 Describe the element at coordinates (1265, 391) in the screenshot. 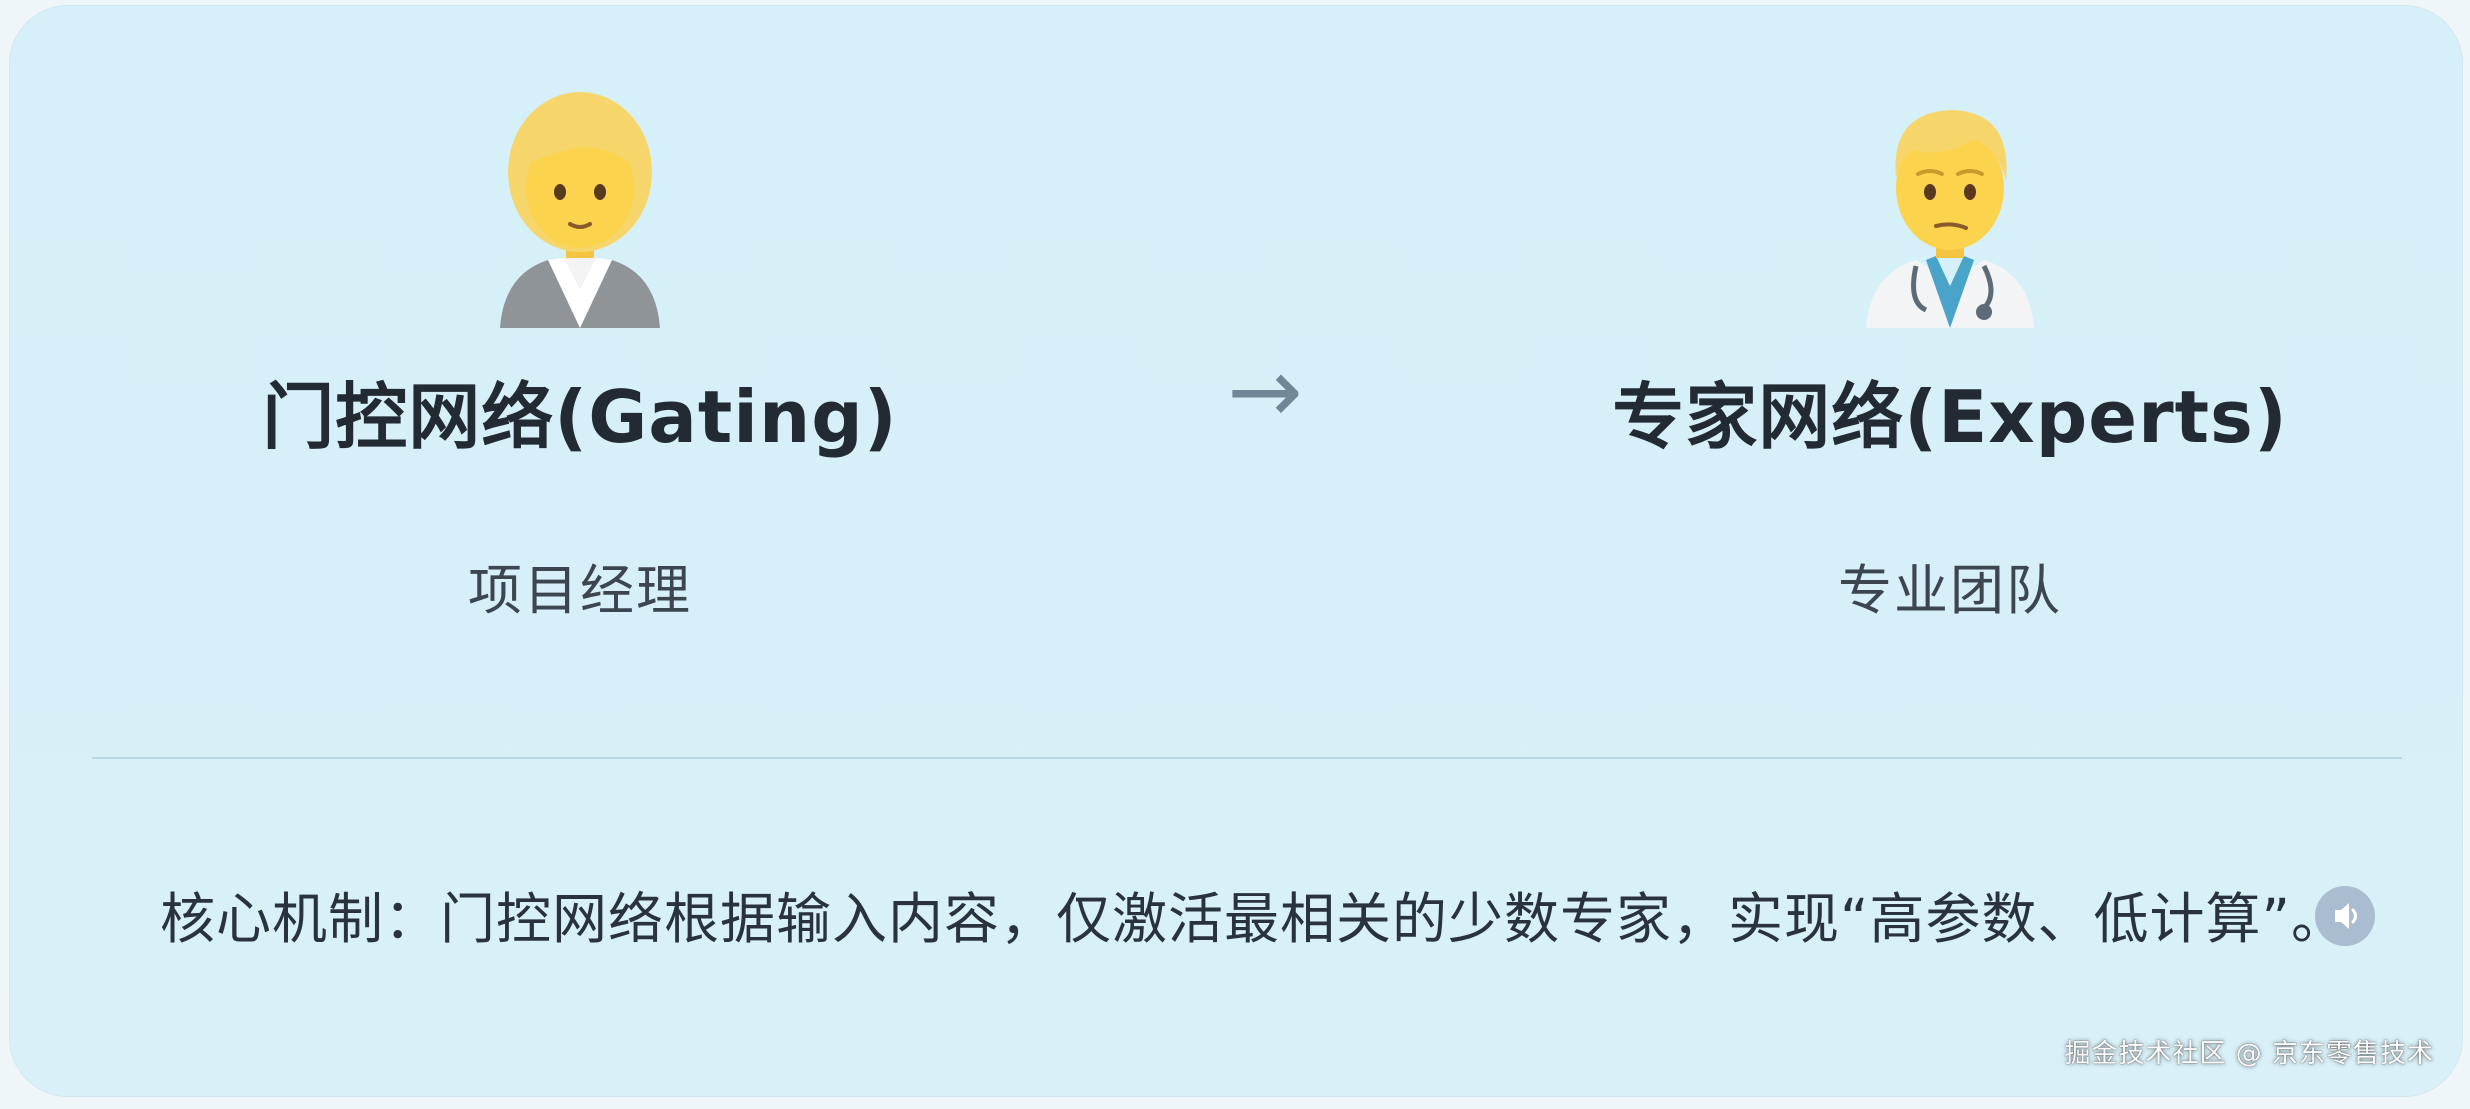

I see `right-arrow-icon: →` at that location.